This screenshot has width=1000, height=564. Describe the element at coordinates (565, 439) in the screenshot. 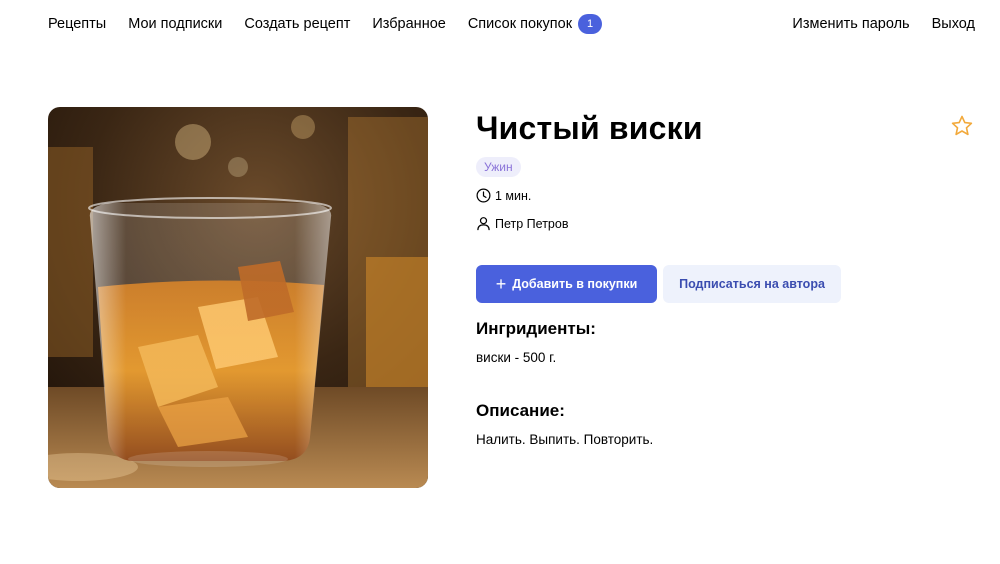

I see `description-text: Налить. Выпить. Повторить.` at that location.